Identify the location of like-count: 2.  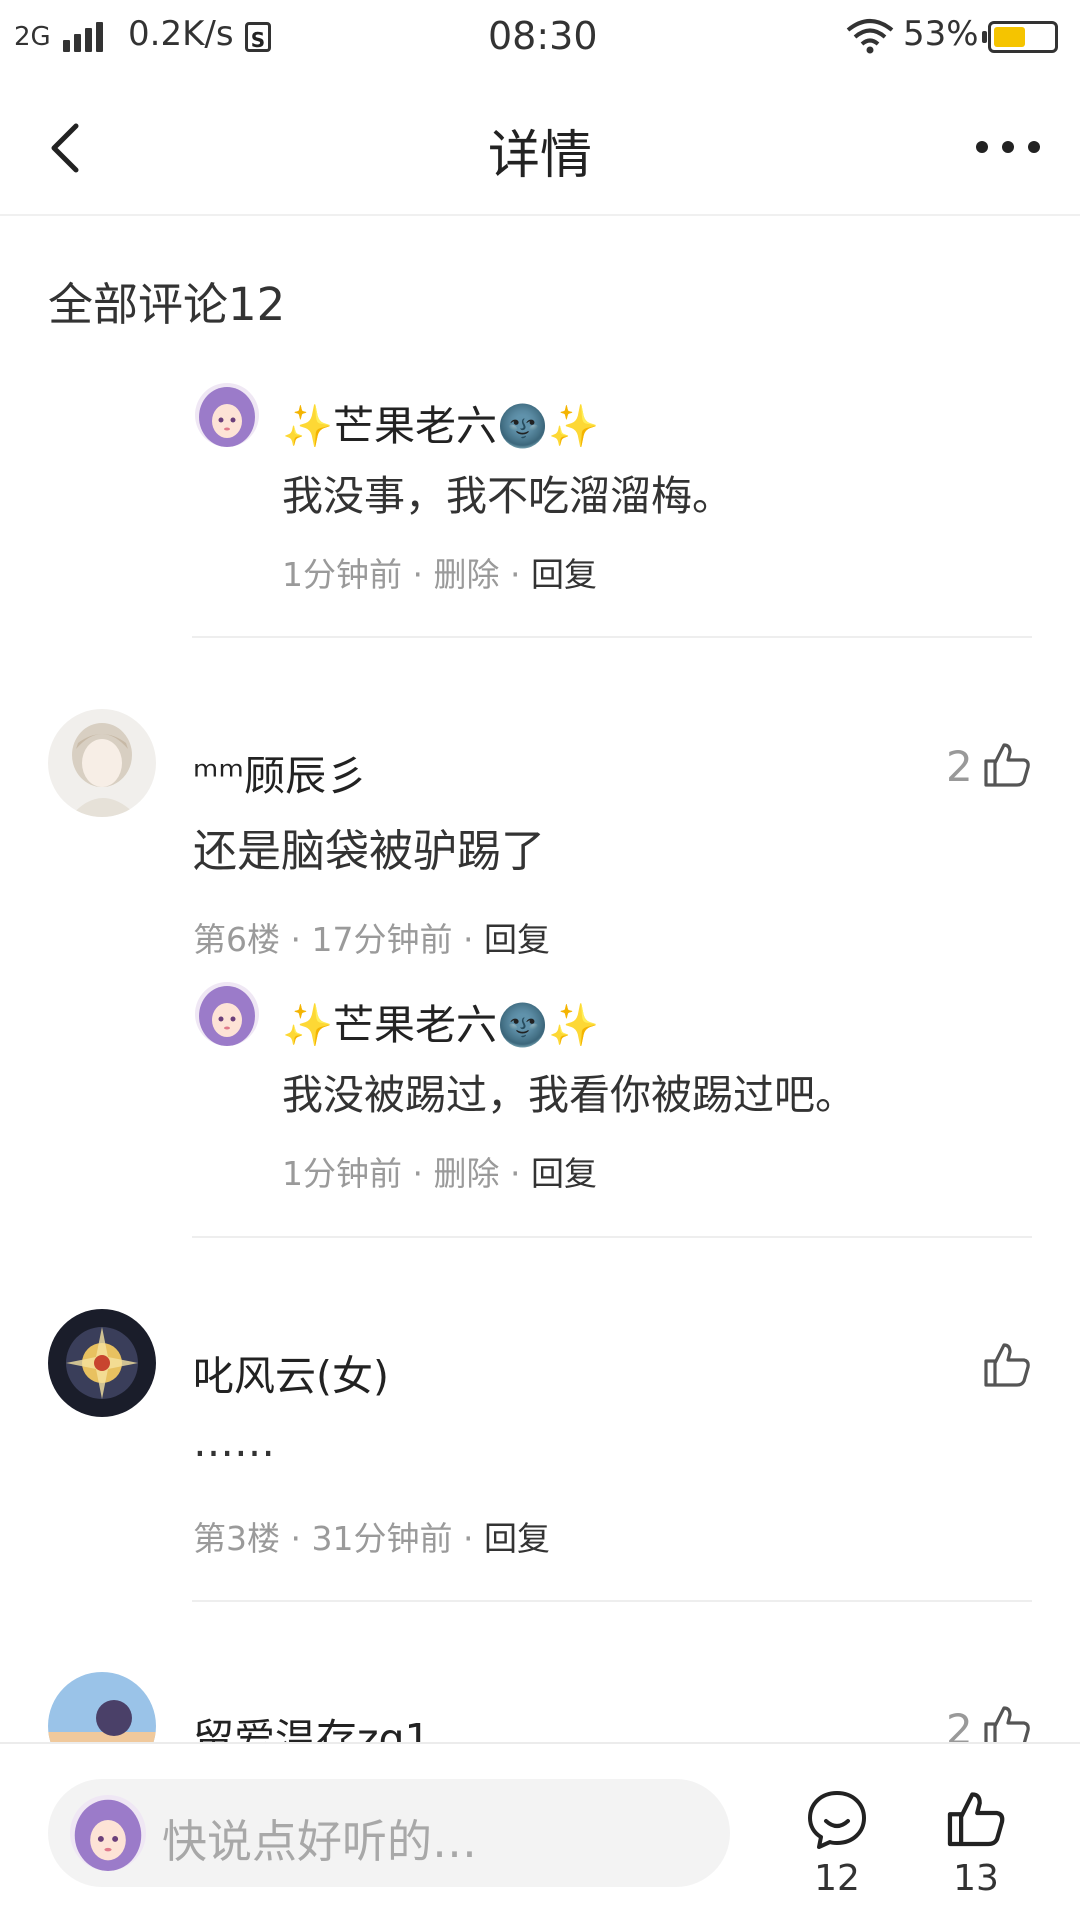
(959, 766).